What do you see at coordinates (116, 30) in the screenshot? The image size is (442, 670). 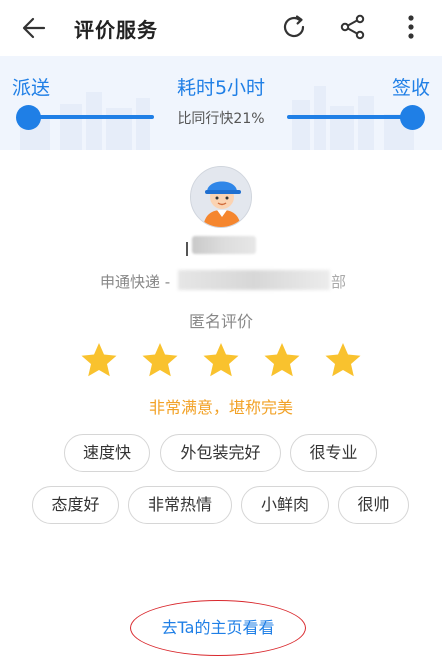 I see `page-title: 评价服务` at bounding box center [116, 30].